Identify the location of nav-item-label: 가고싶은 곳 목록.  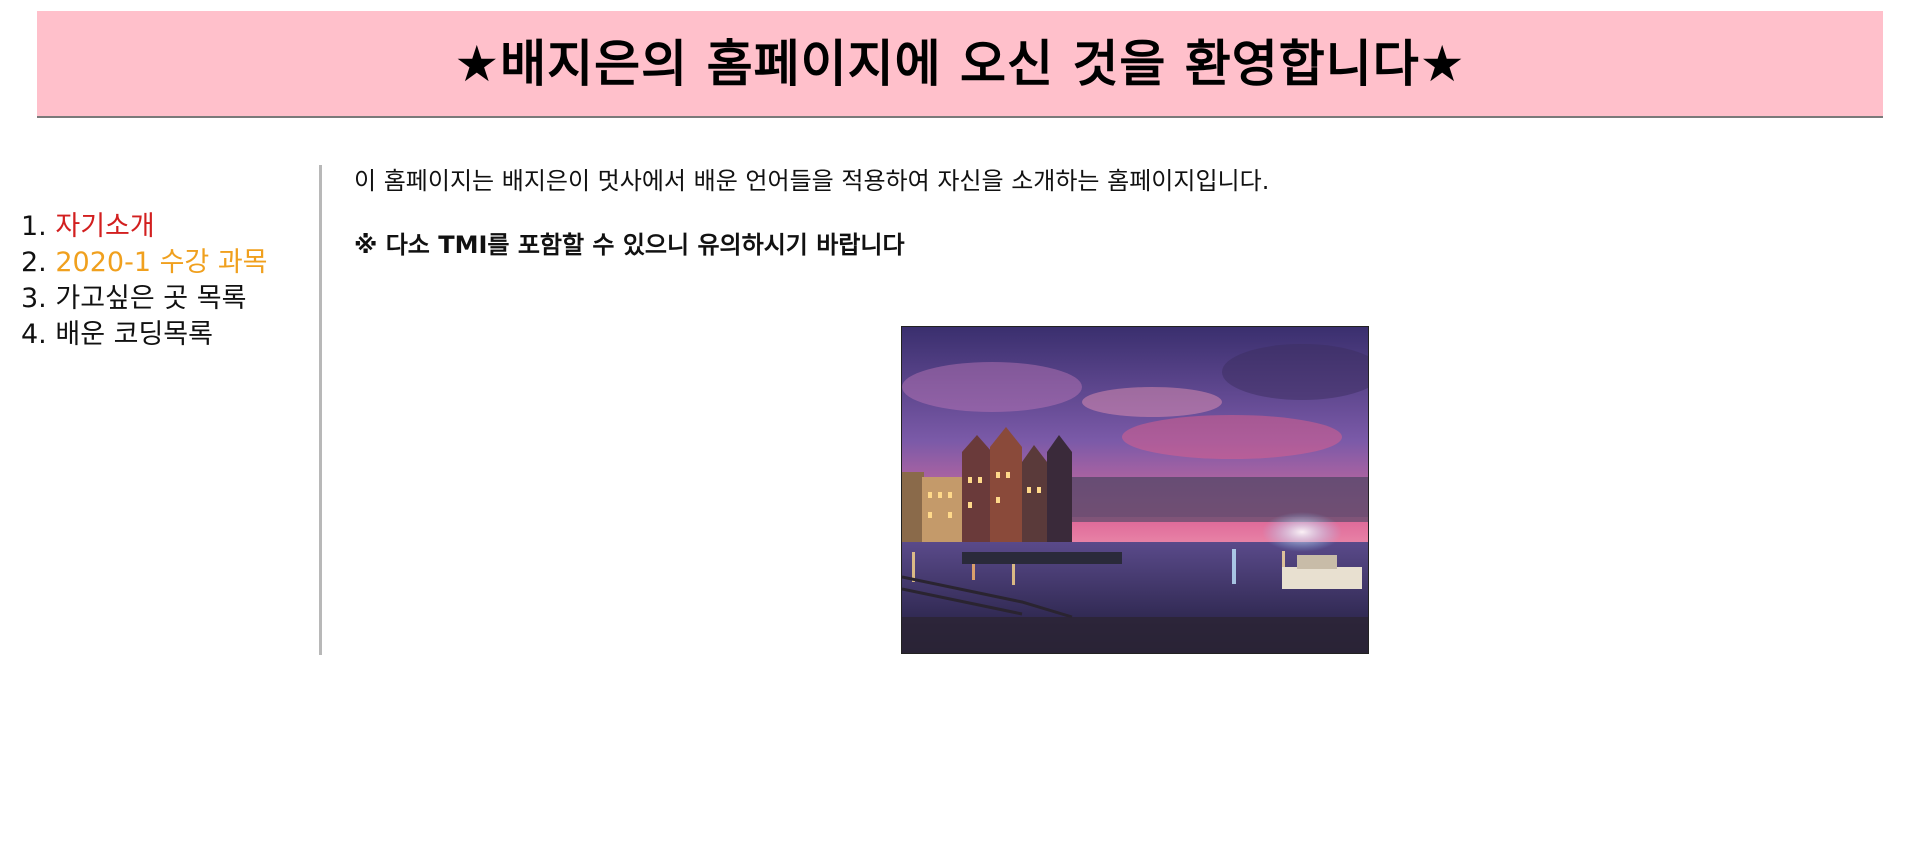
(150, 298).